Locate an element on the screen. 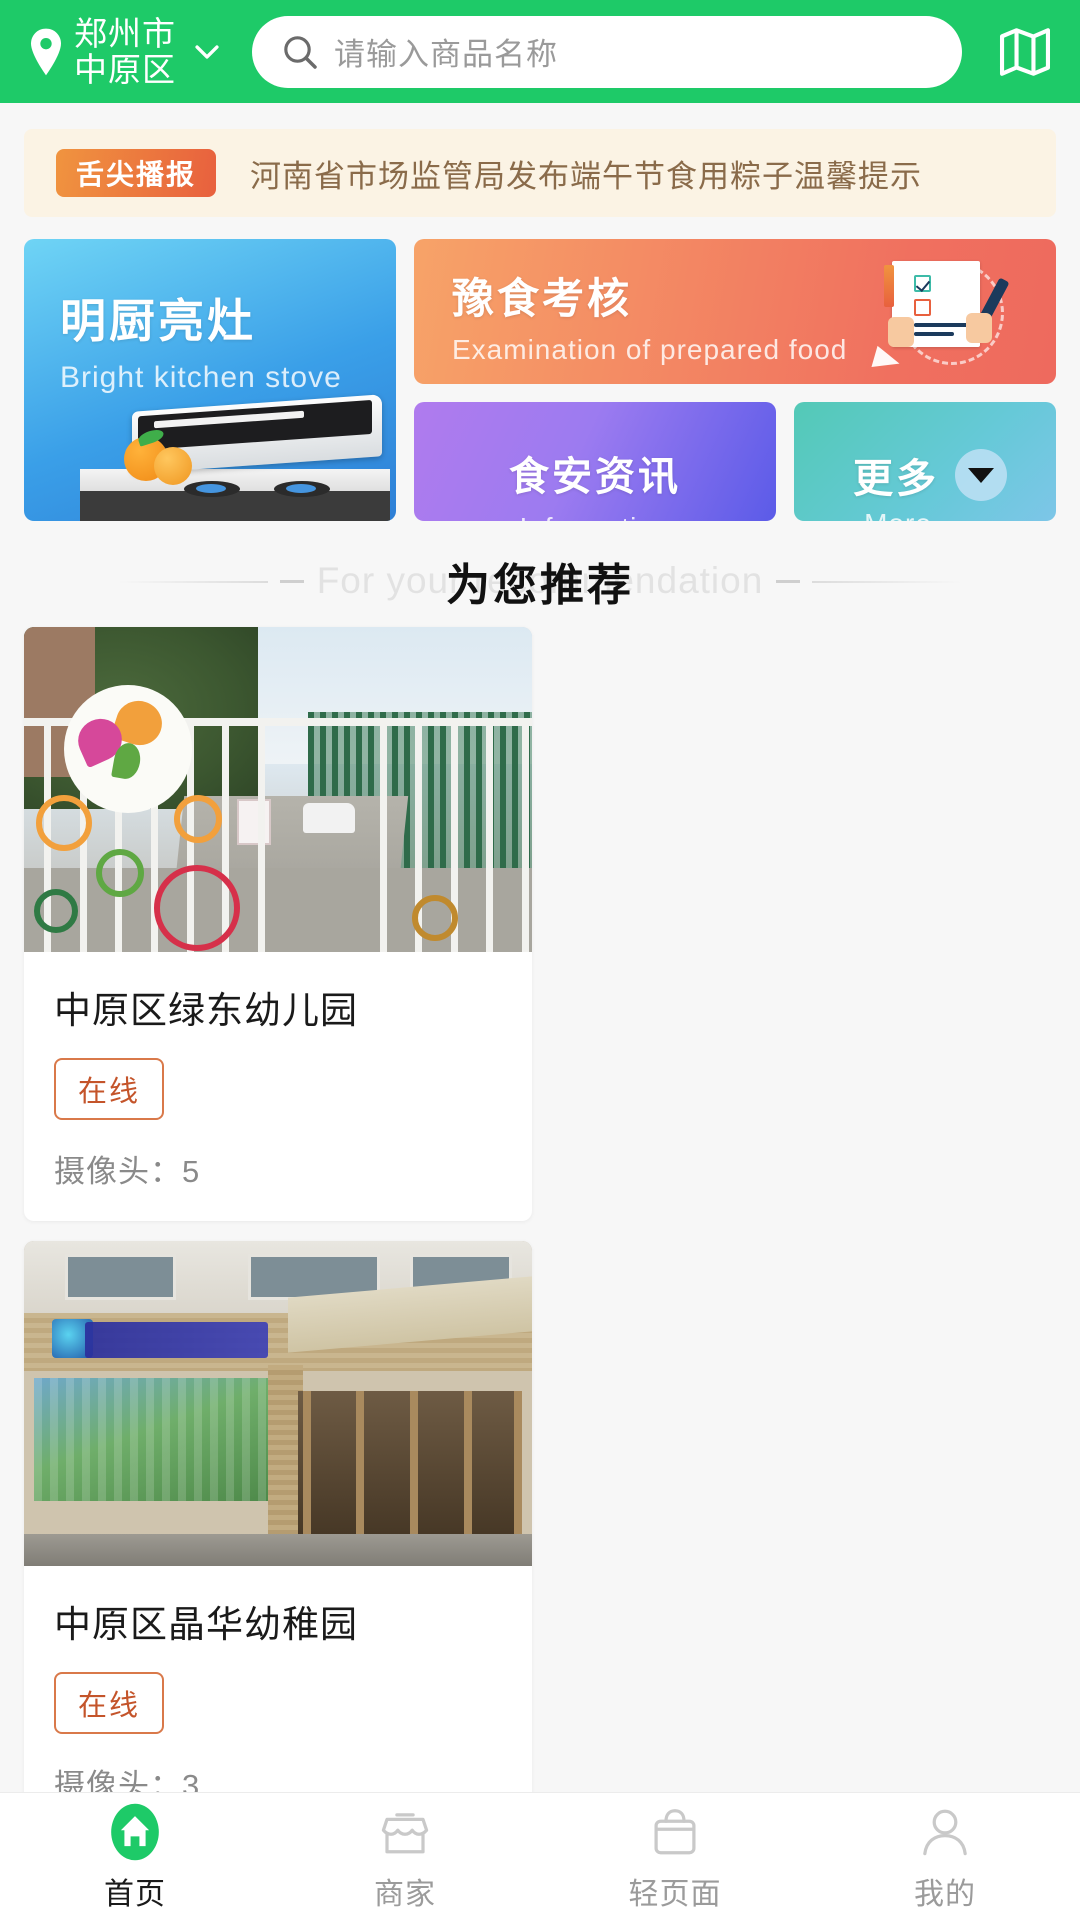 The width and height of the screenshot is (1080, 1920). shop-icon is located at coordinates (405, 1832).